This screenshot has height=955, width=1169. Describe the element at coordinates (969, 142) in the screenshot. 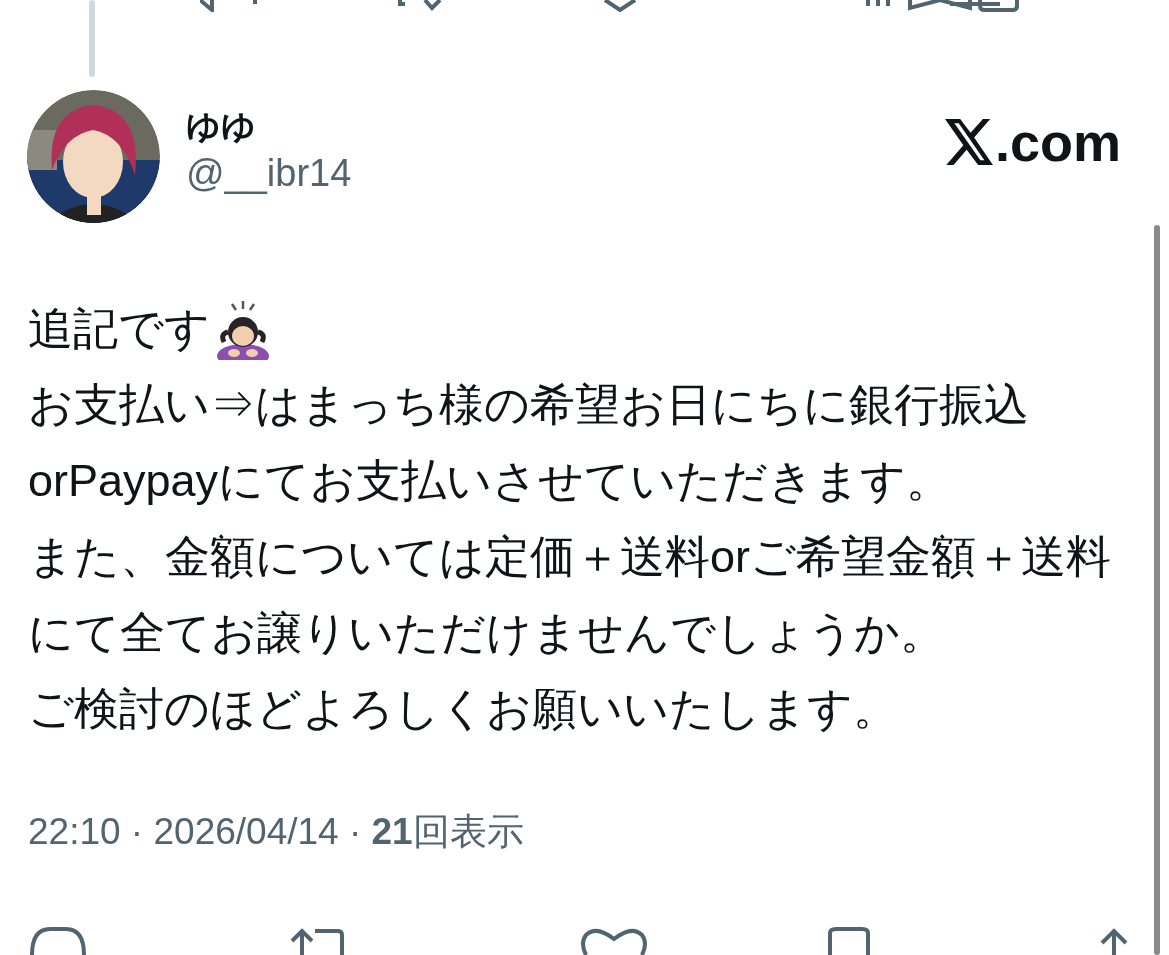

I see `x-logo-icon` at that location.